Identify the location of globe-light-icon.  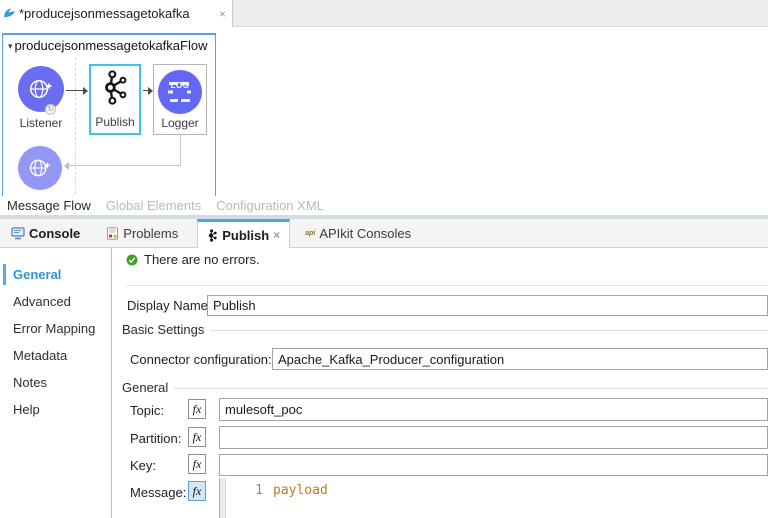
(40, 168).